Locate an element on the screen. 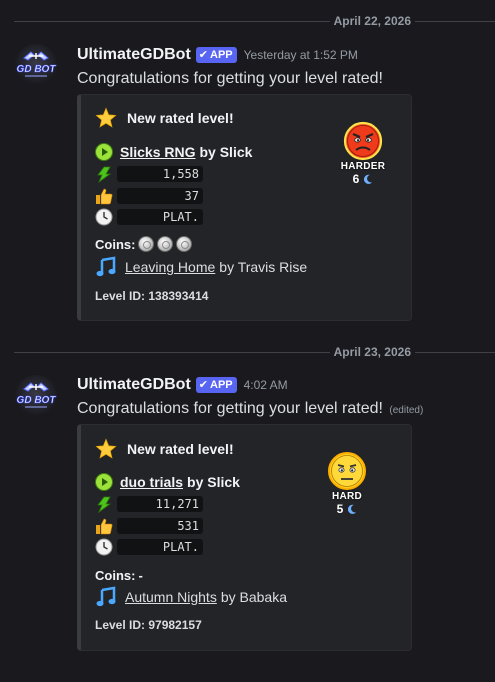  level-id: Level ID: 97982157 is located at coordinates (148, 625).